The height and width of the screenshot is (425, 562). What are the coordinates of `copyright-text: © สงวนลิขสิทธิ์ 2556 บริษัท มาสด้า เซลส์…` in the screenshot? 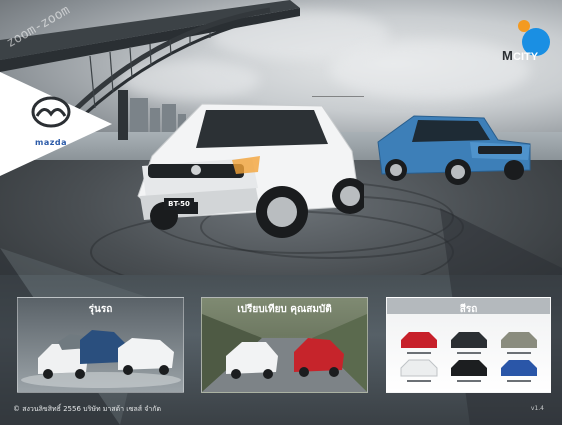 It's located at (87, 409).